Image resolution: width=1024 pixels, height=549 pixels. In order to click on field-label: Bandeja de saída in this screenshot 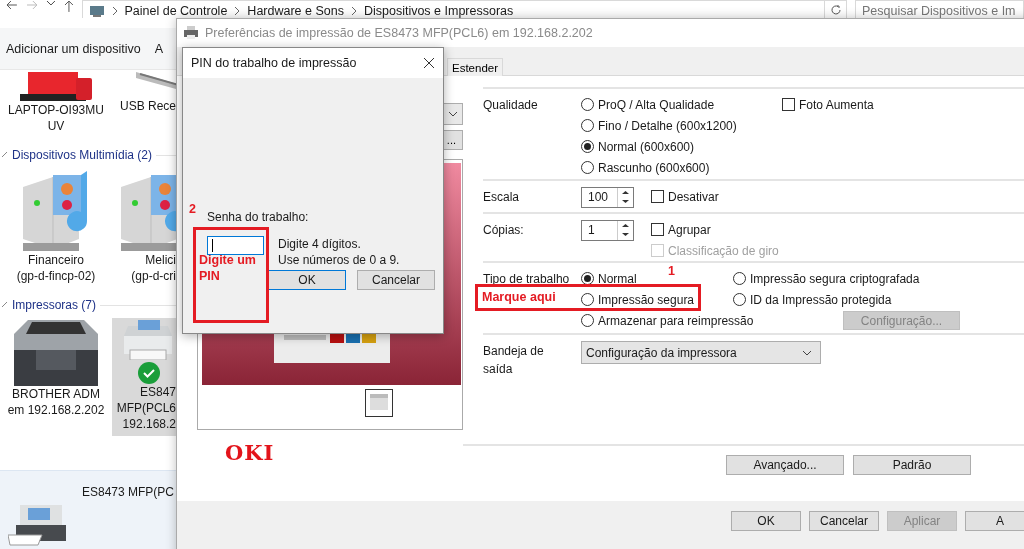, I will do `click(514, 360)`.